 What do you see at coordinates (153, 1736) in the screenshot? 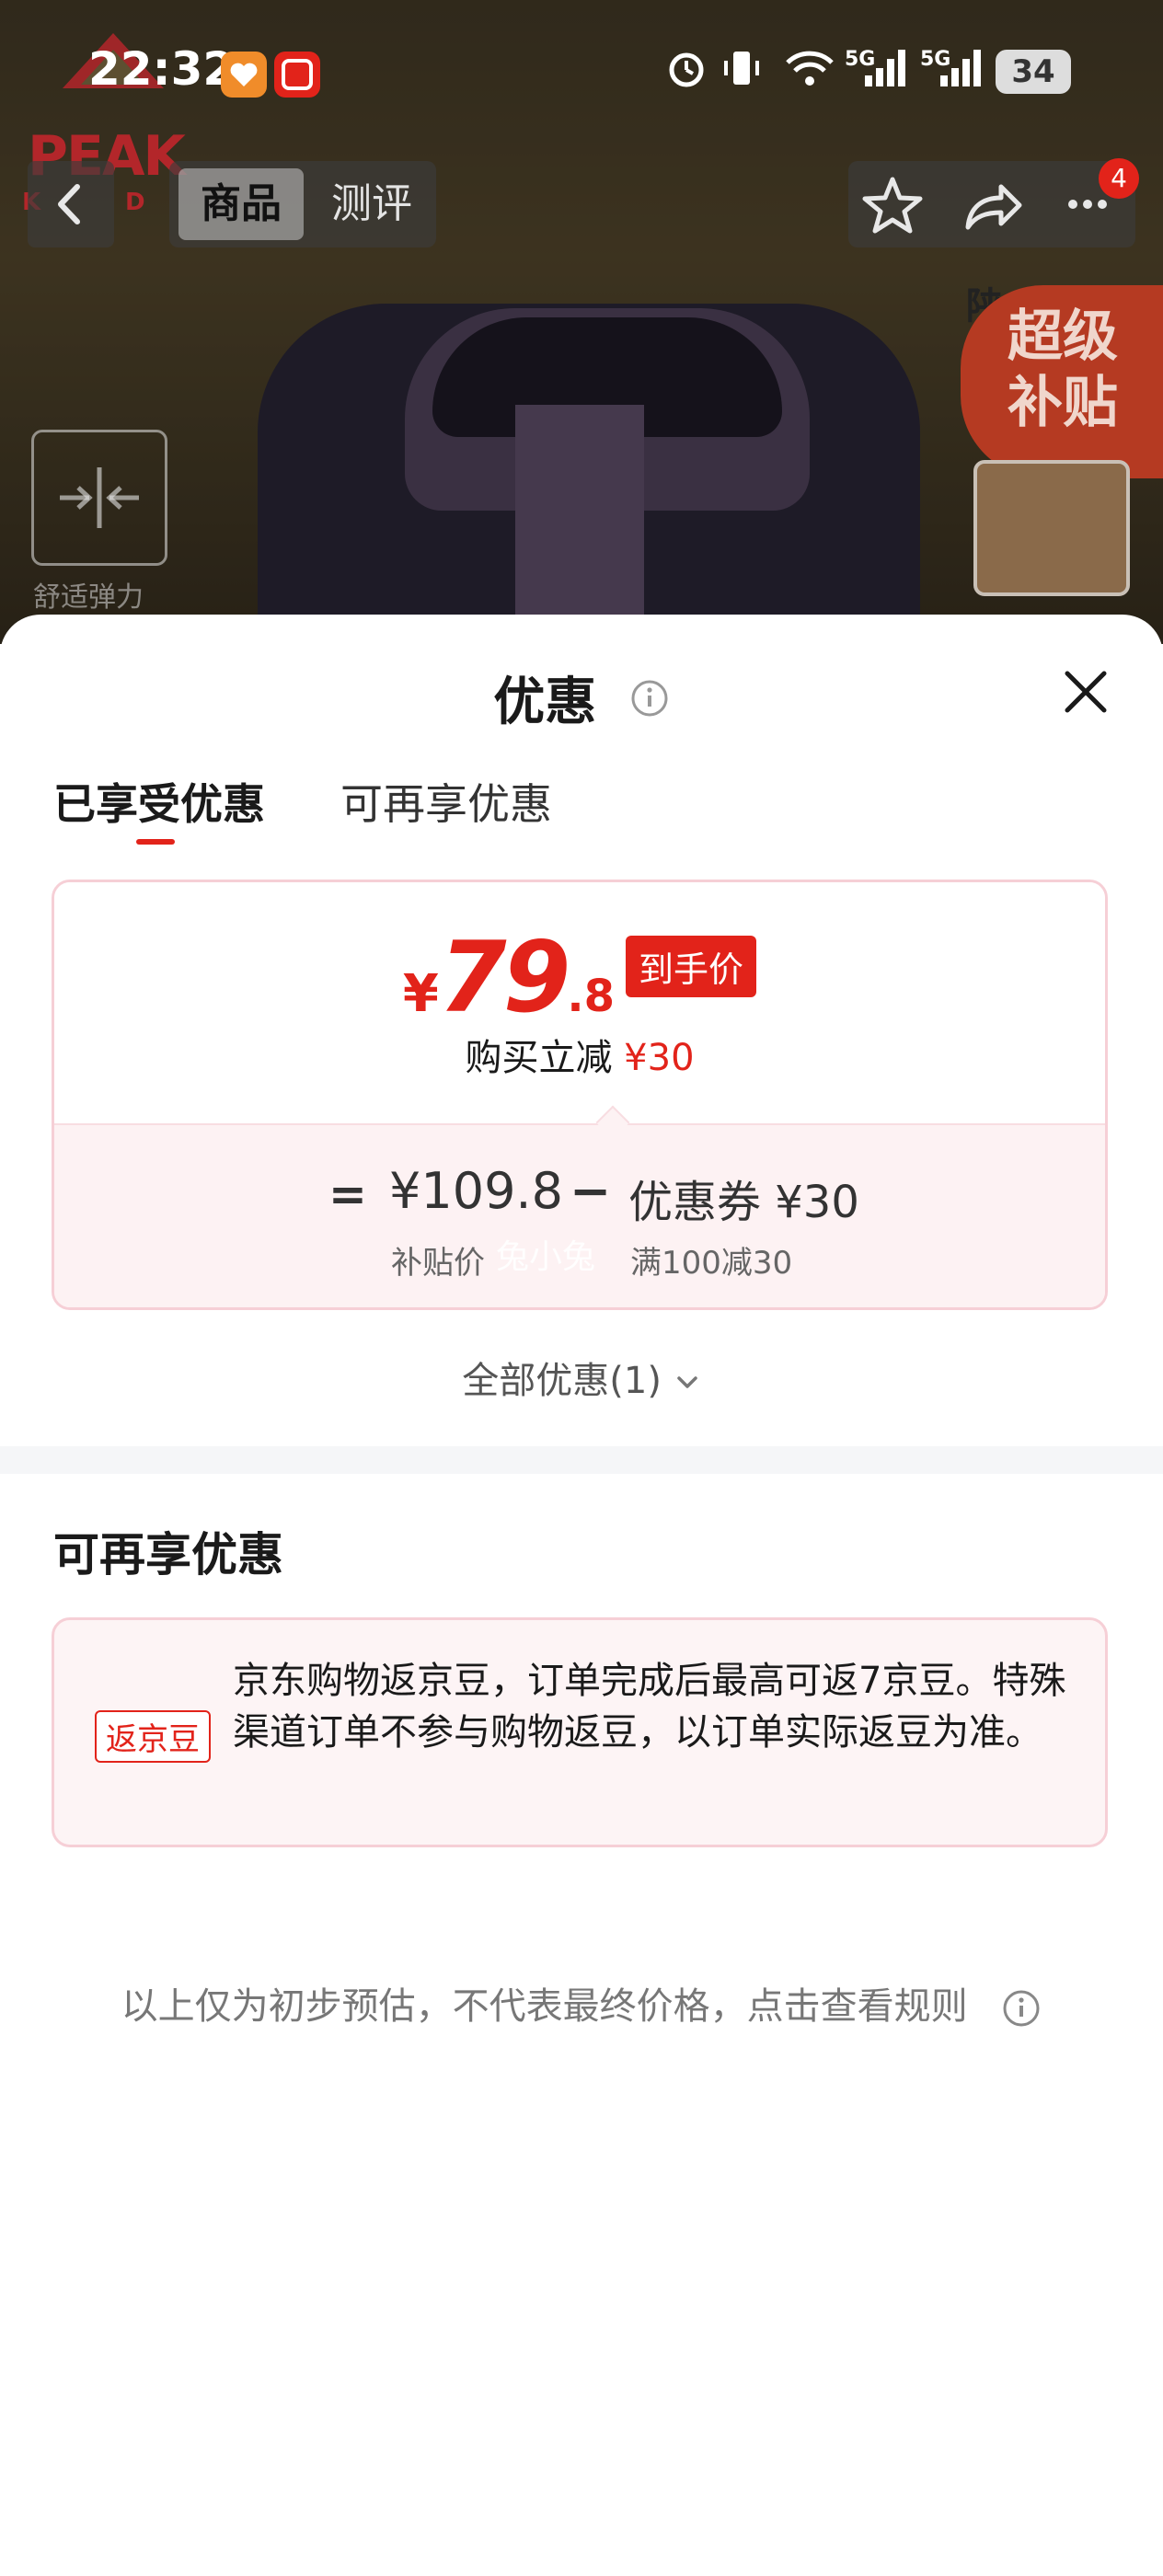
I see `beans-tag: 返京豆` at bounding box center [153, 1736].